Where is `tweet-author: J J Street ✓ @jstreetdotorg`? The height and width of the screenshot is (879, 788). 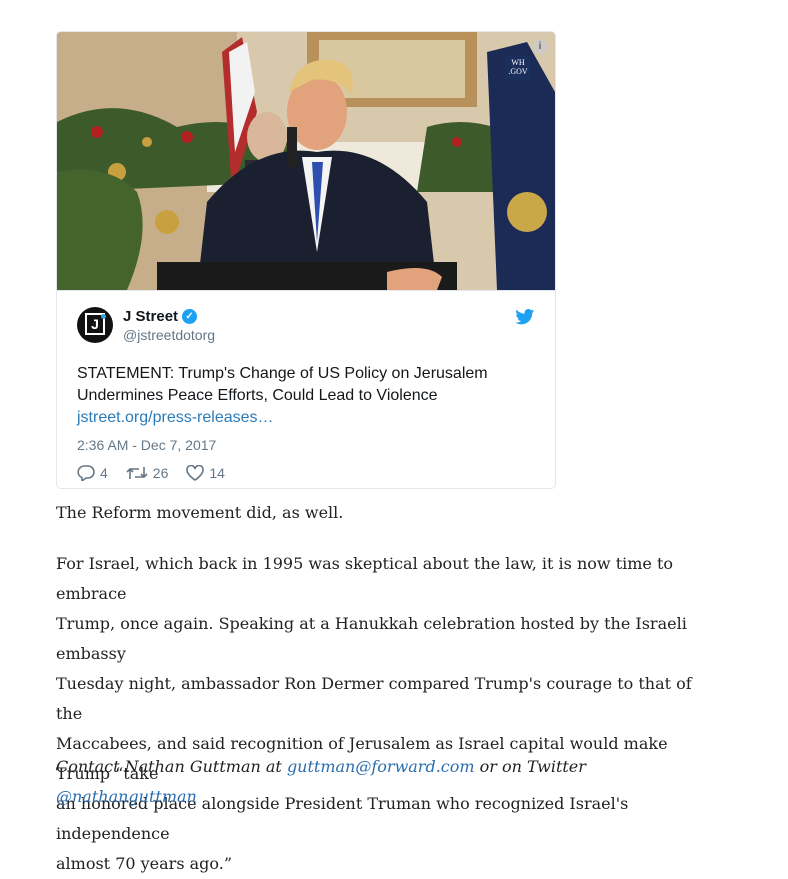
tweet-author: J J Street ✓ @jstreetdotorg is located at coordinates (306, 325).